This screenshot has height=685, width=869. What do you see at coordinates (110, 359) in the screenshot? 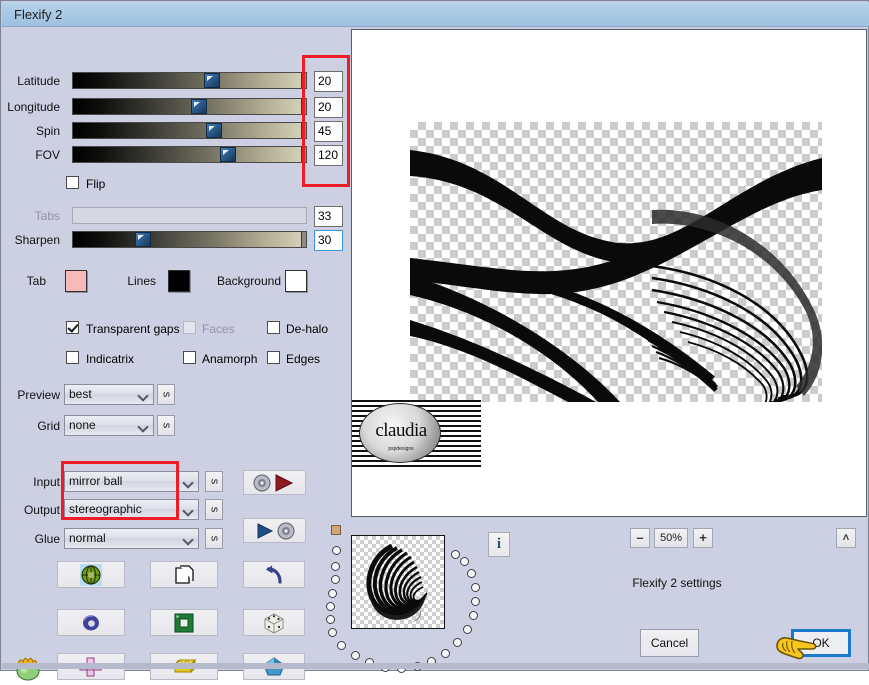
I see `checkbox-label-indicatrix: Indicatrix` at bounding box center [110, 359].